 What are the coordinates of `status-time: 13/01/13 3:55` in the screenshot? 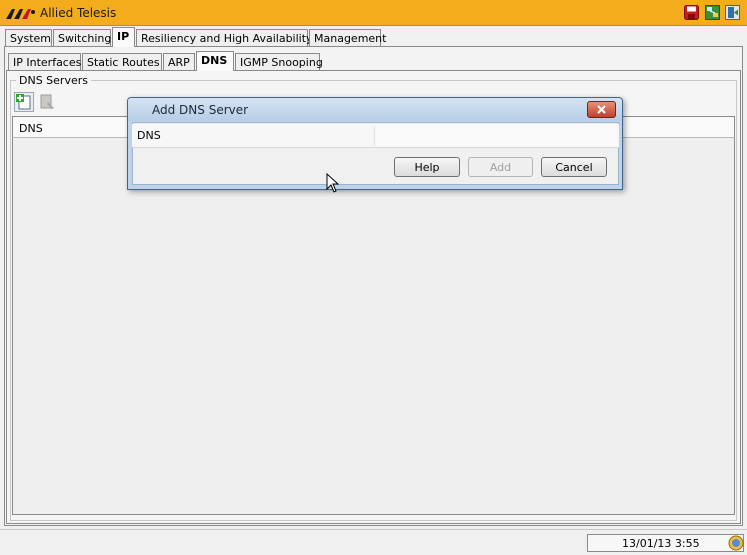 It's located at (661, 543).